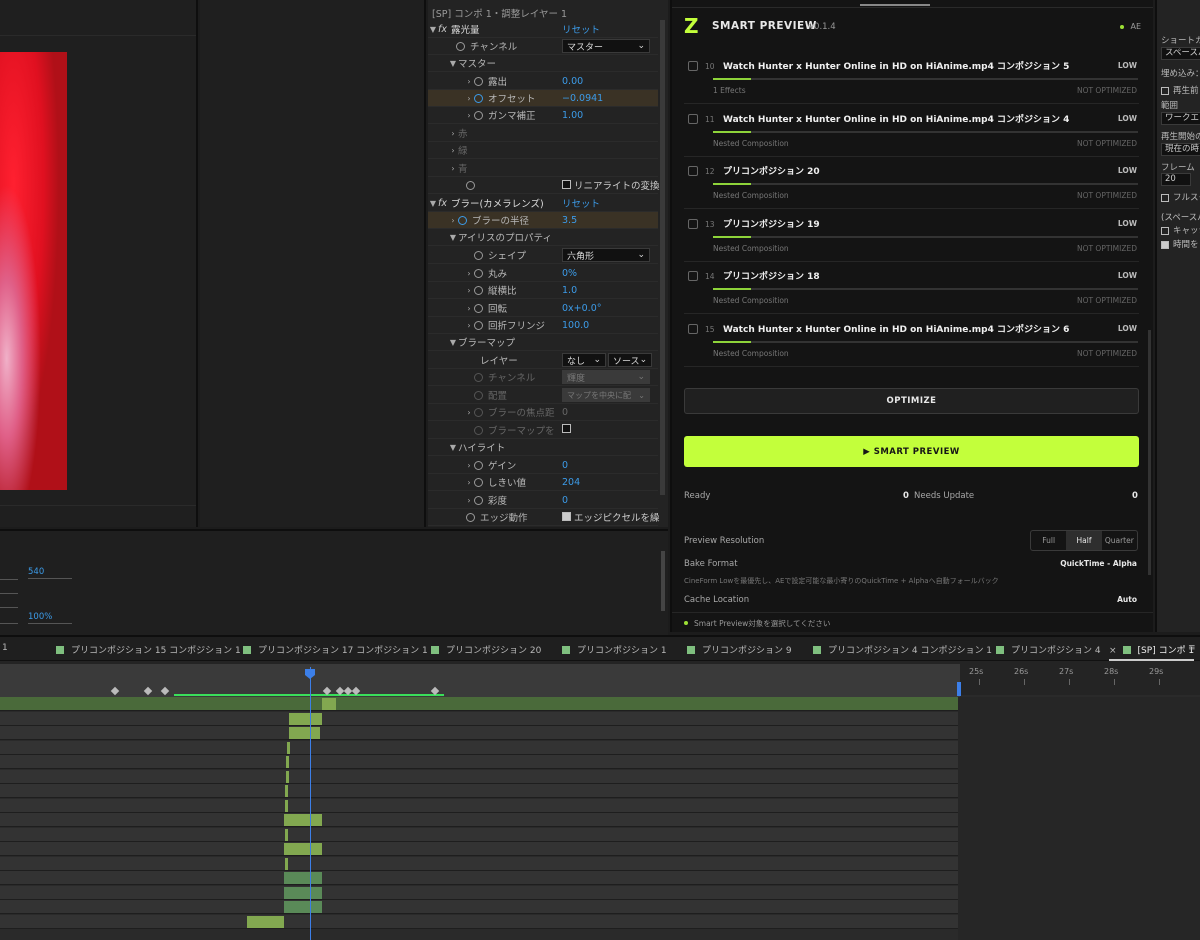 The width and height of the screenshot is (1200, 940). What do you see at coordinates (572, 115) in the screenshot?
I see `gamma-value: 1.00` at bounding box center [572, 115].